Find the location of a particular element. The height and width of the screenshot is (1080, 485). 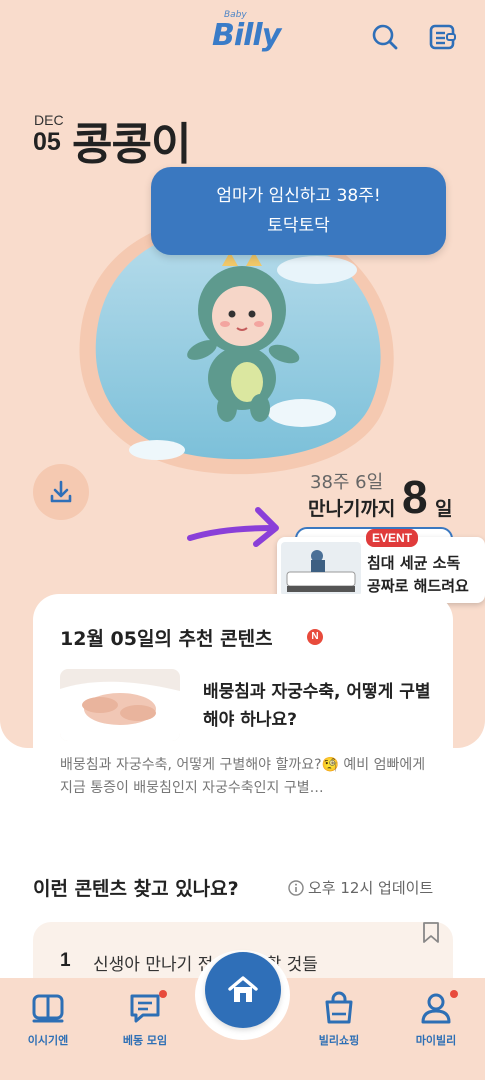

nav-item-shopping: 빌리쇼핑 is located at coordinates (339, 1019).